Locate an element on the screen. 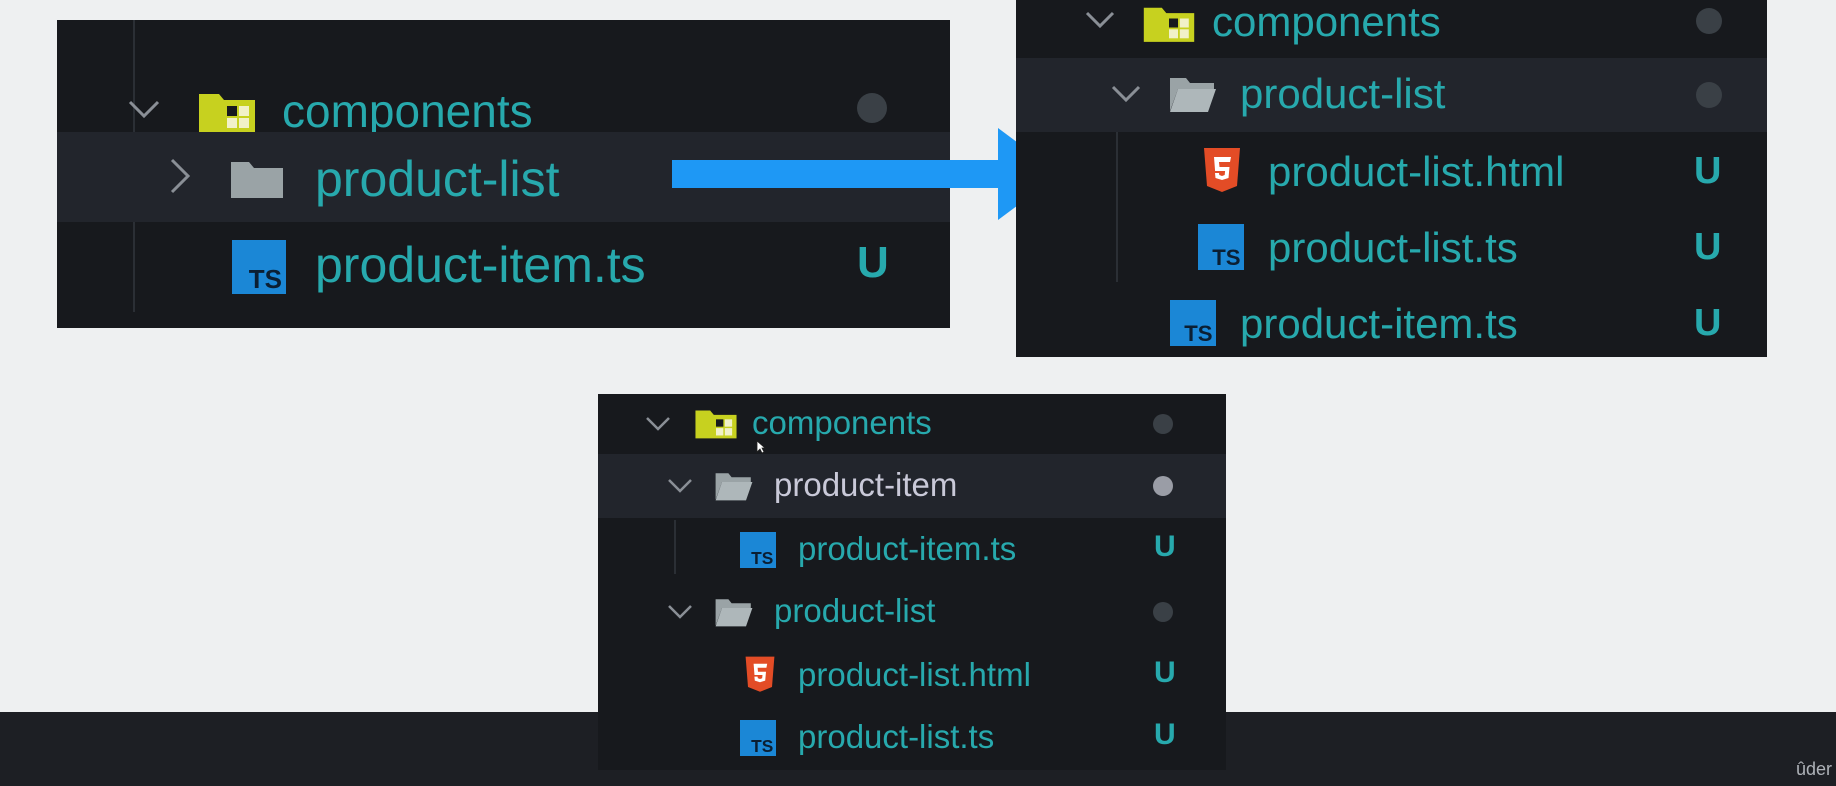  mouse-cursor is located at coordinates (761, 447).